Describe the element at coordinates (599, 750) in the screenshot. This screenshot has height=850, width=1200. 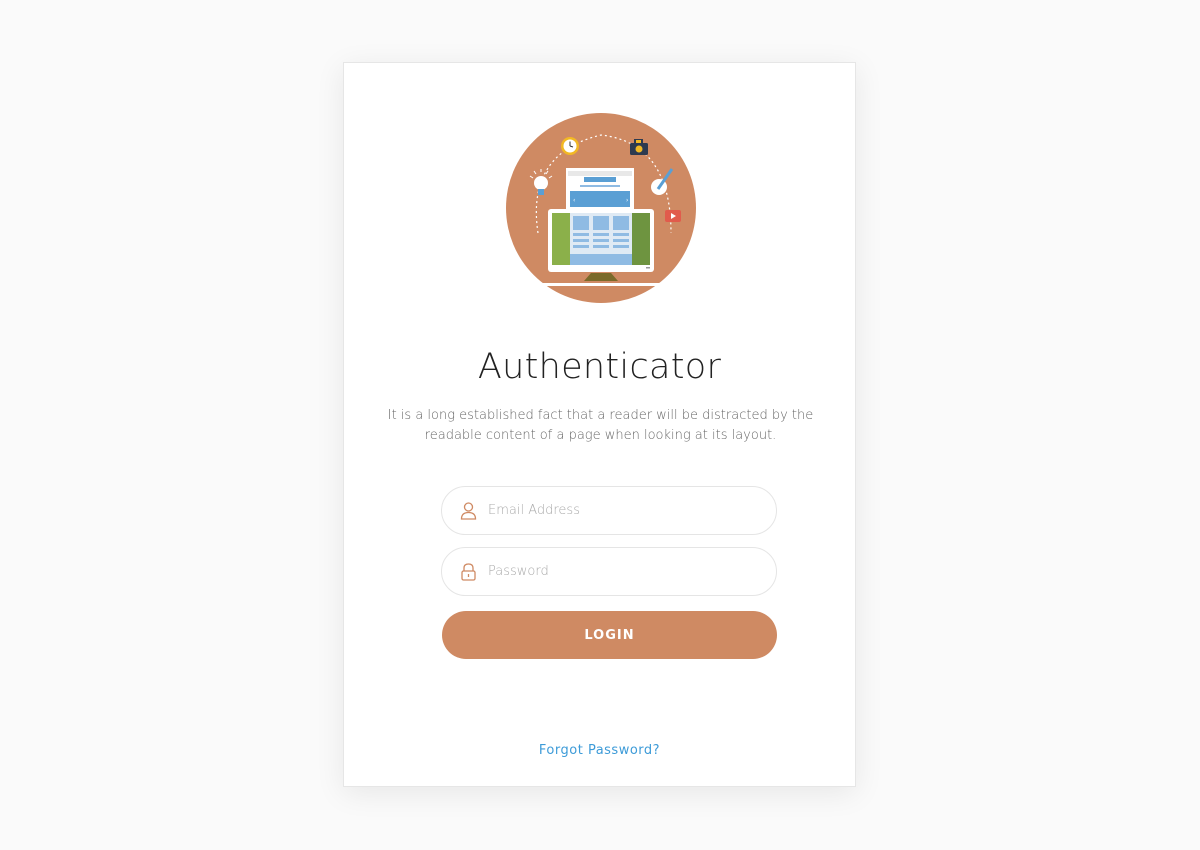
I see `forgot-password-link: Forgot Password?` at that location.